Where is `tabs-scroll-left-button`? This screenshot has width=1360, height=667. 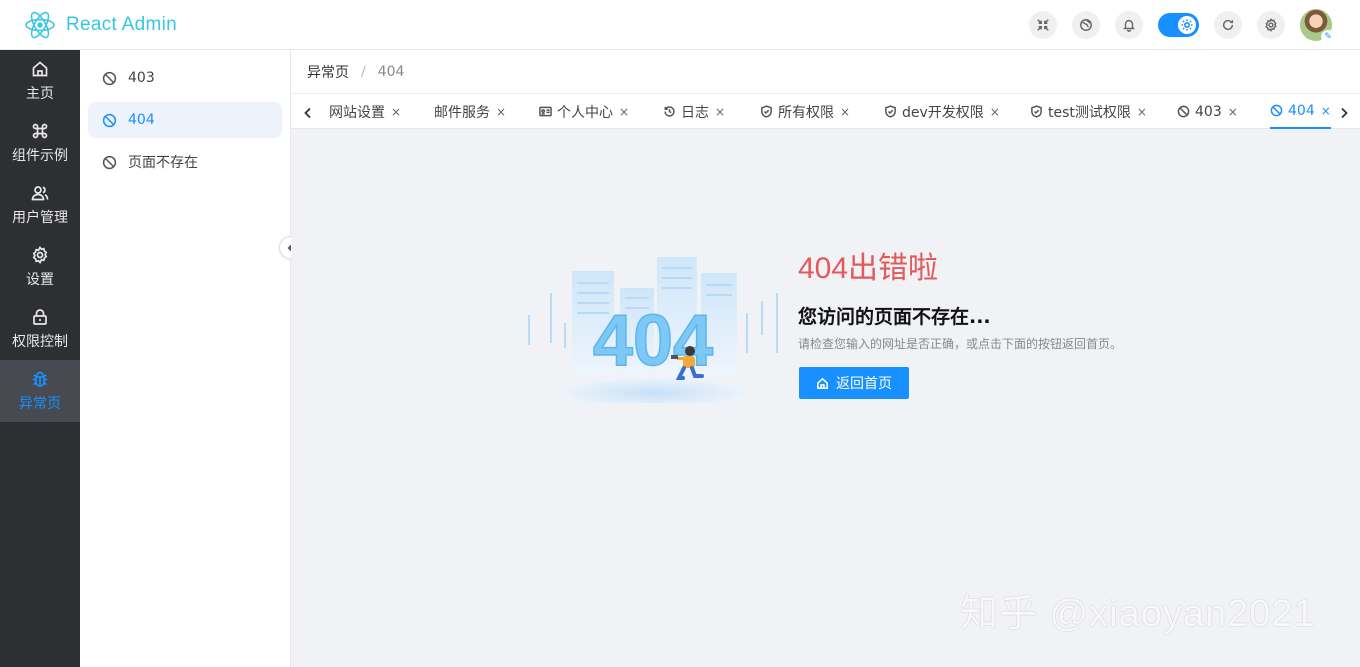
tabs-scroll-left-button is located at coordinates (309, 111).